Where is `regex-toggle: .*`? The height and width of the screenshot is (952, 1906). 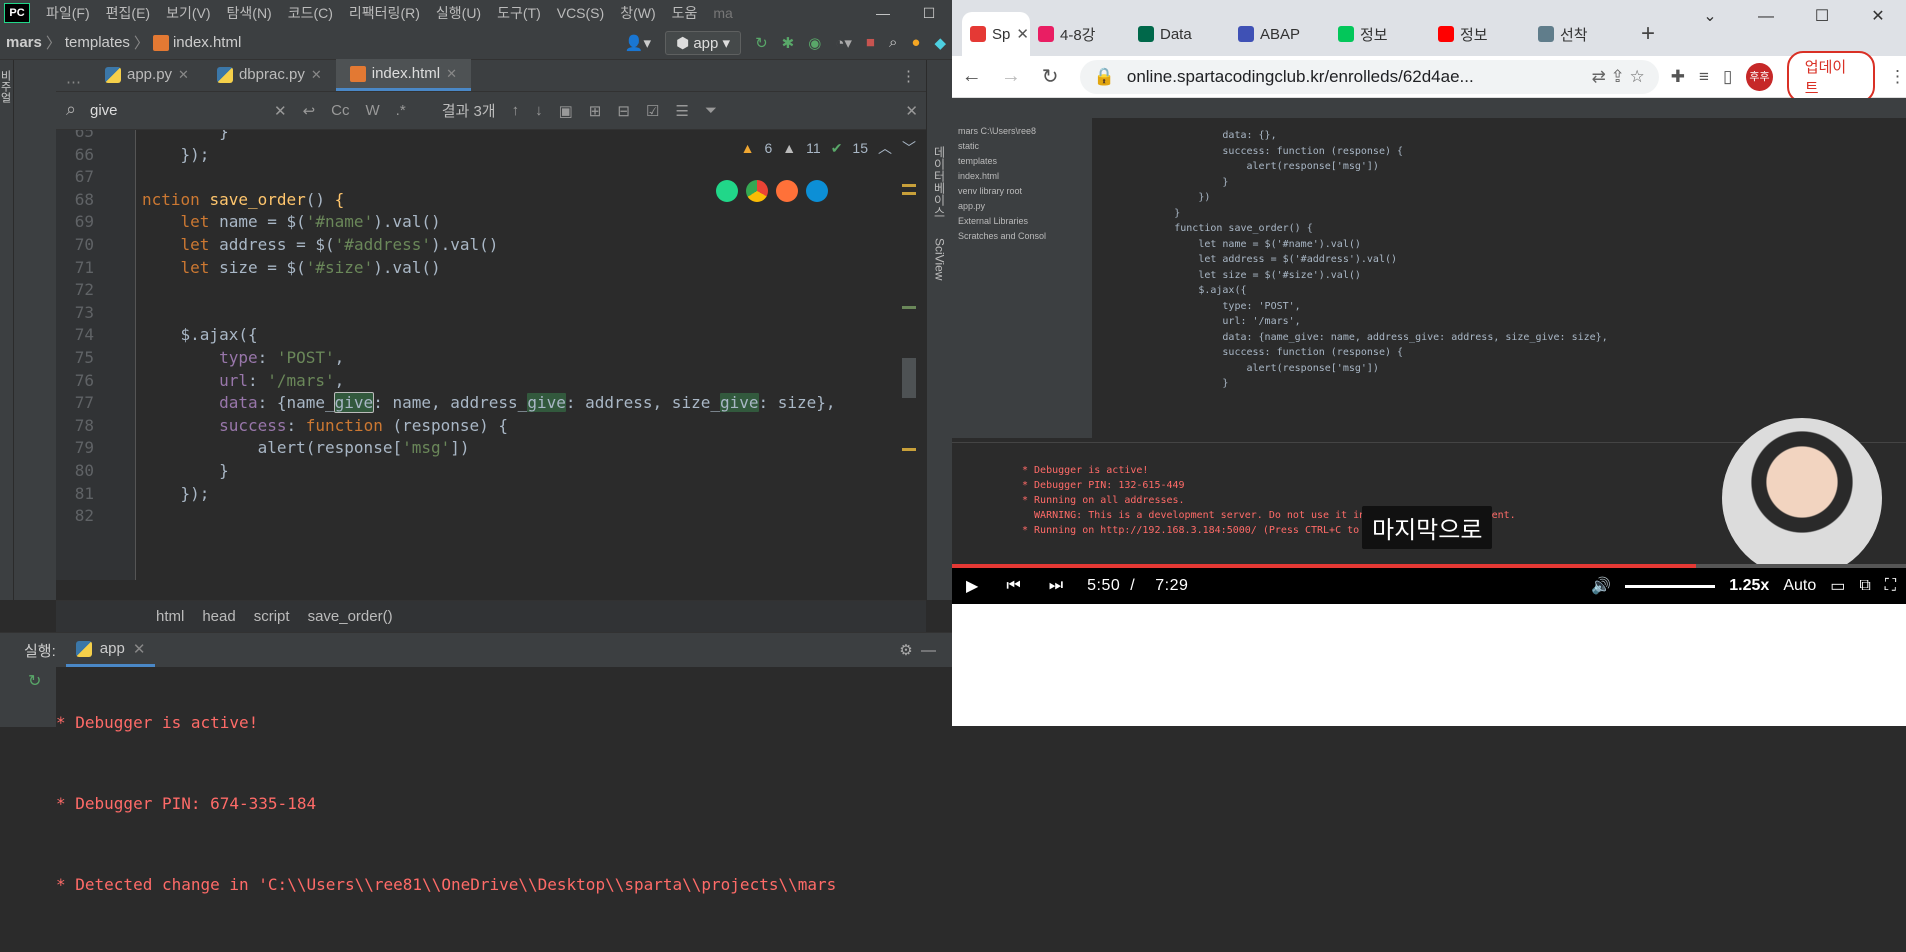 regex-toggle: .* is located at coordinates (401, 110).